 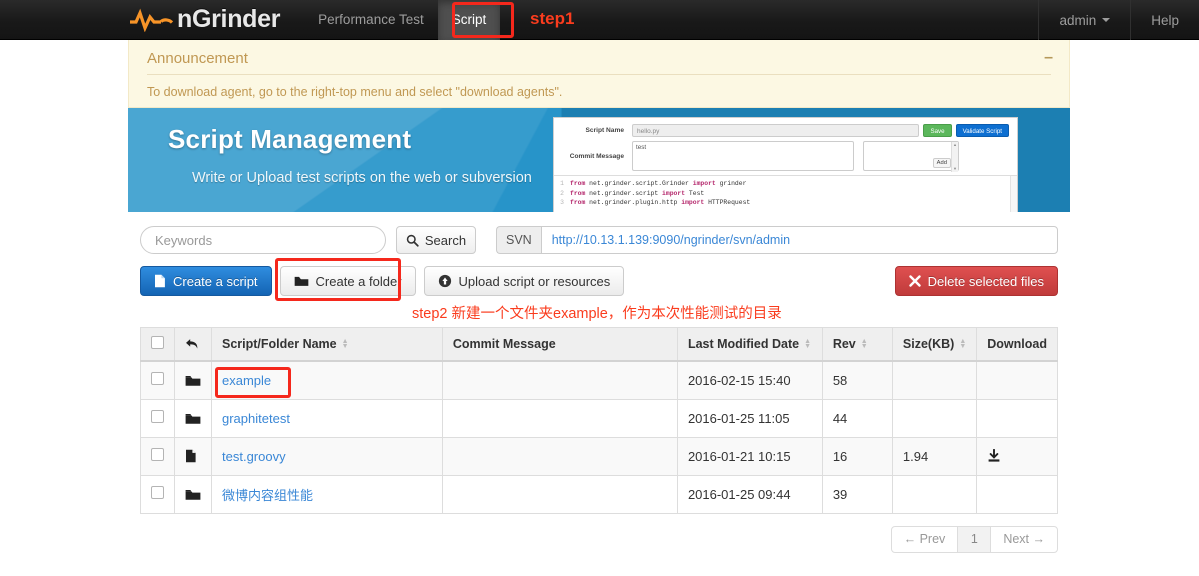 I want to click on nav-item-performance-test: Performance Test, so click(x=371, y=20).